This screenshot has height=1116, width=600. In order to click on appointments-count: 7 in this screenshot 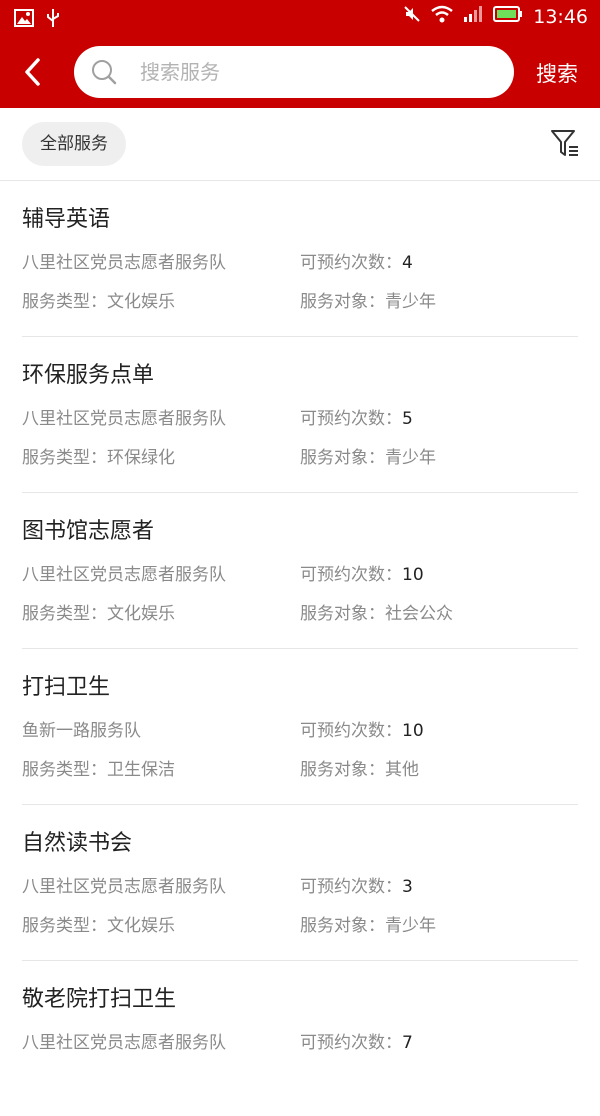, I will do `click(407, 1043)`.